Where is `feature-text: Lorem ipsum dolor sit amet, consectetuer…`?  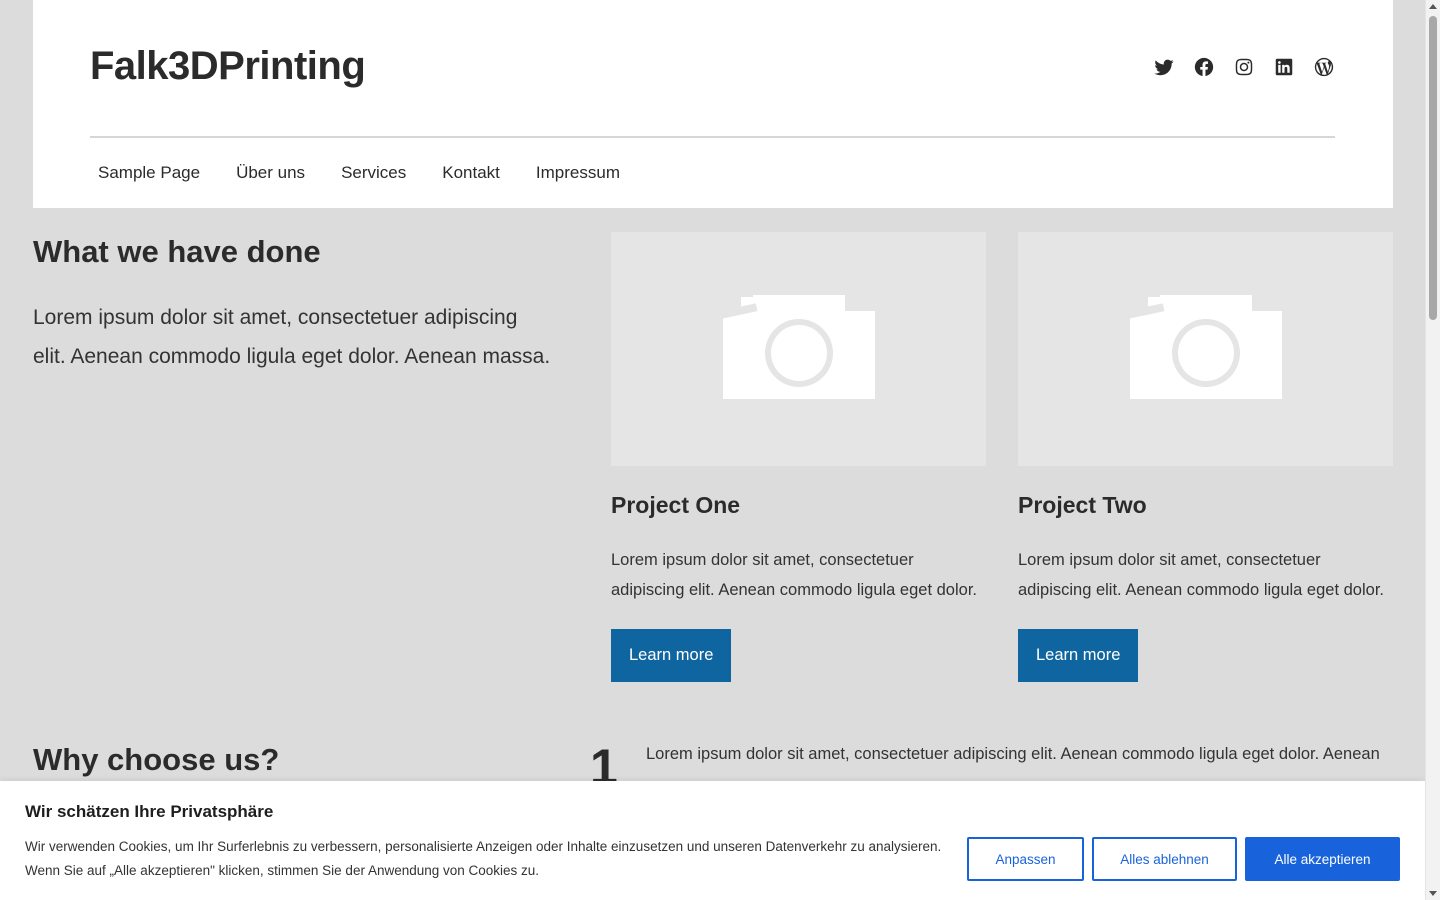
feature-text: Lorem ipsum dolor sit amet, consectetuer… is located at coordinates (1013, 754).